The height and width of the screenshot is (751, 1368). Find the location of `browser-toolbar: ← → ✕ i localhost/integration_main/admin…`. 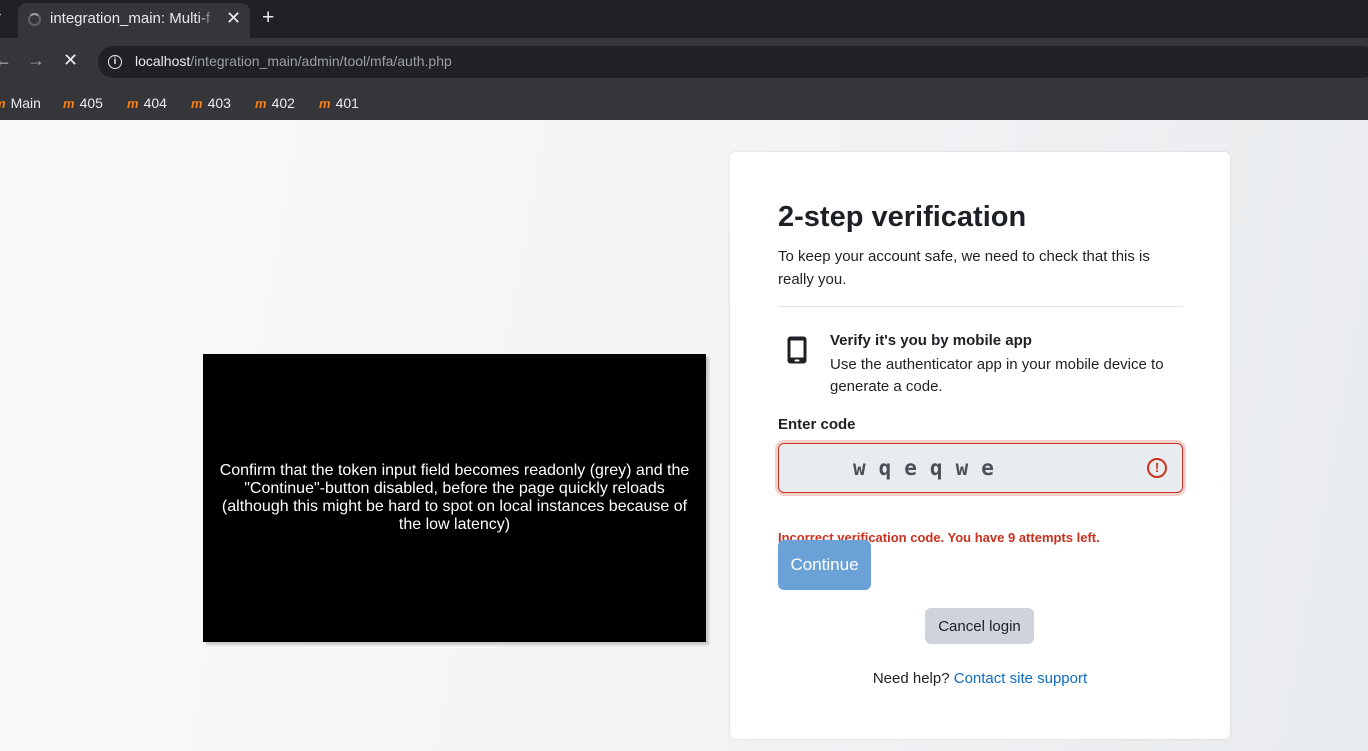

browser-toolbar: ← → ✕ i localhost/integration_main/admin… is located at coordinates (684, 62).